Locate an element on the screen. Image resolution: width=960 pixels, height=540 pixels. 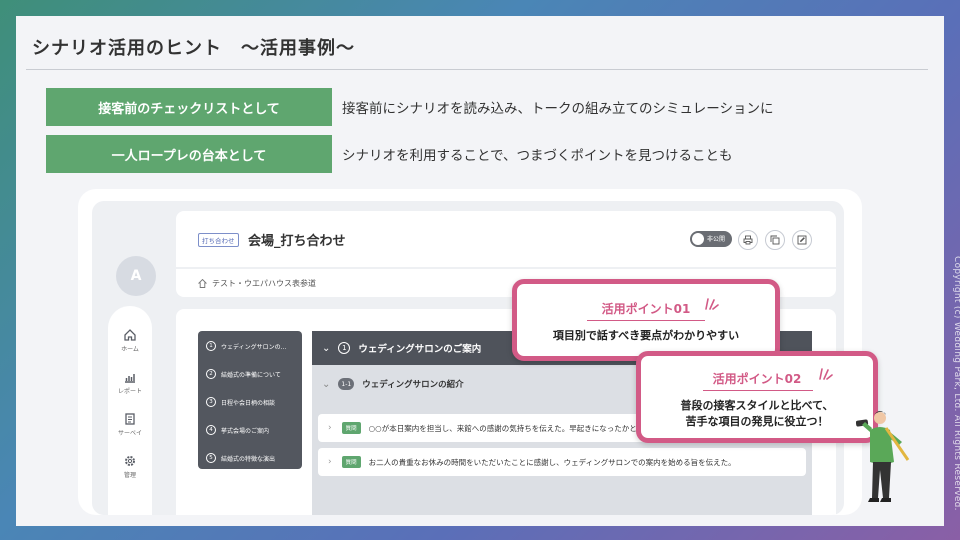
category-tag: 打ち合わせ is located at coordinates (218, 240).